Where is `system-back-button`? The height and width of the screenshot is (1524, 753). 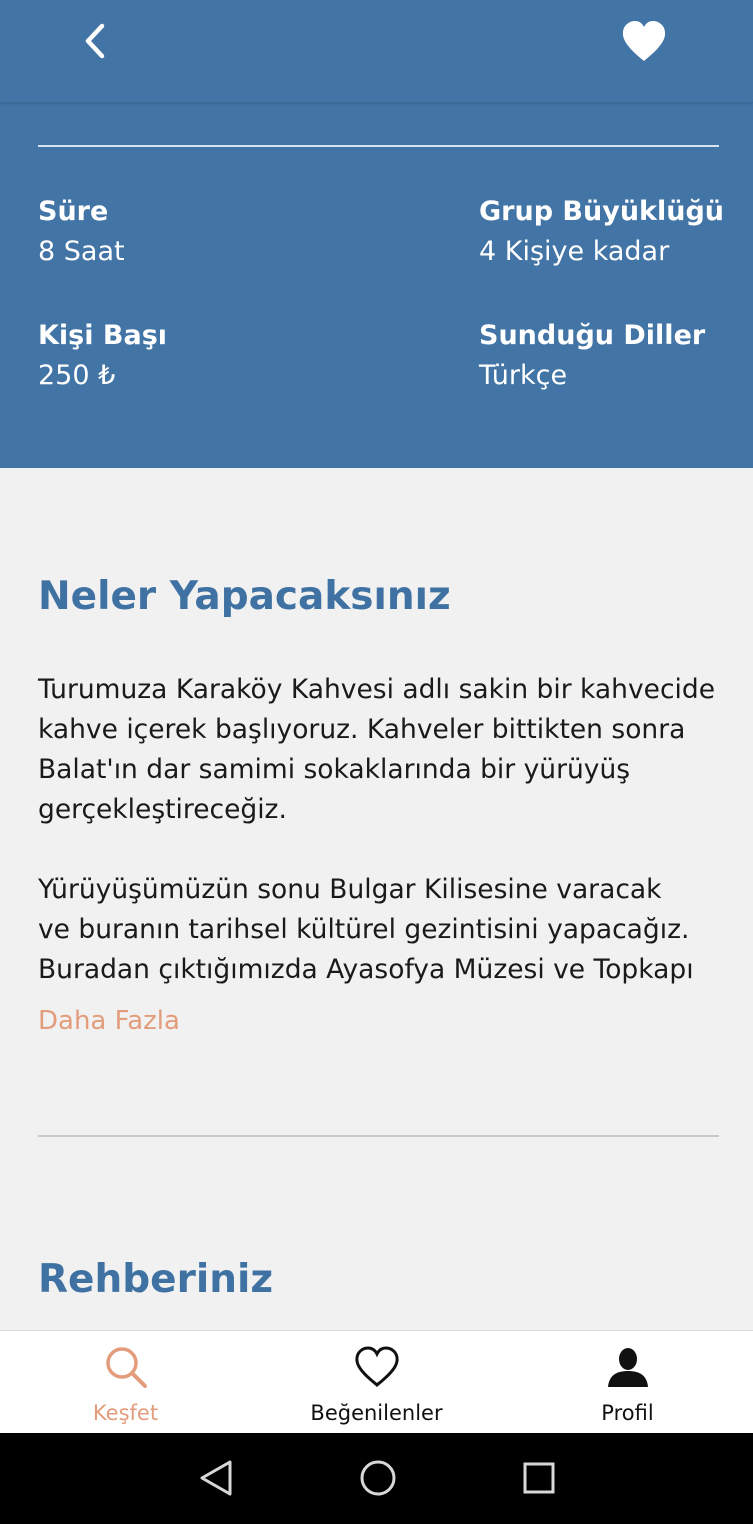 system-back-button is located at coordinates (216, 1478).